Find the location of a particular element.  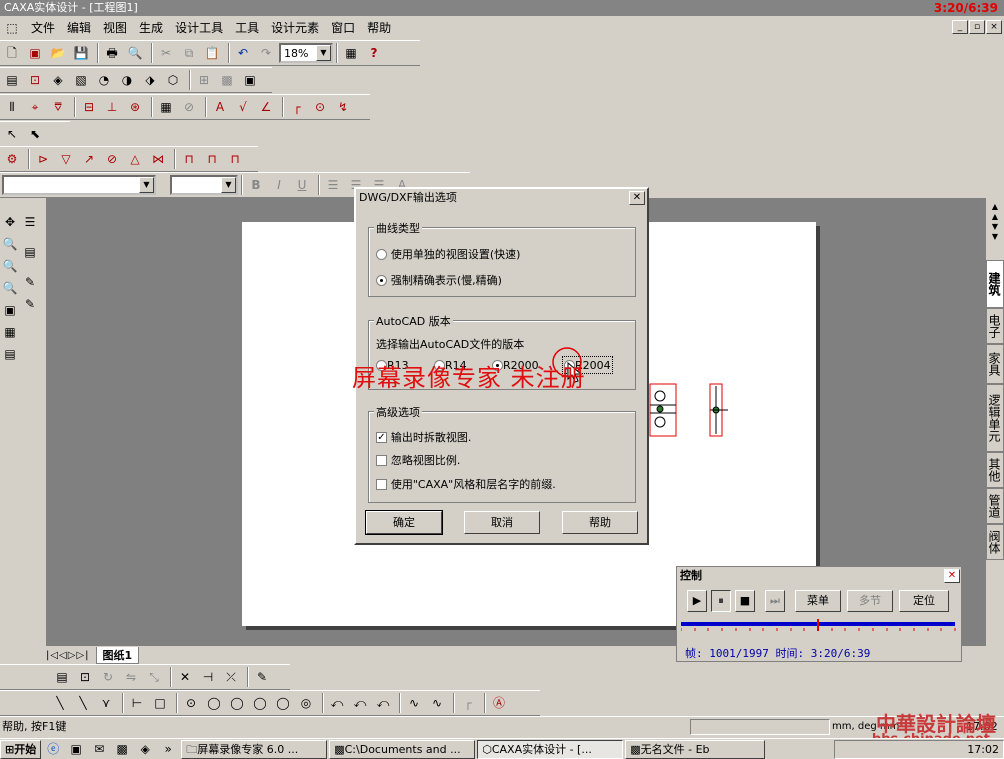

ellipse-icon: ◯ is located at coordinates (260, 703).